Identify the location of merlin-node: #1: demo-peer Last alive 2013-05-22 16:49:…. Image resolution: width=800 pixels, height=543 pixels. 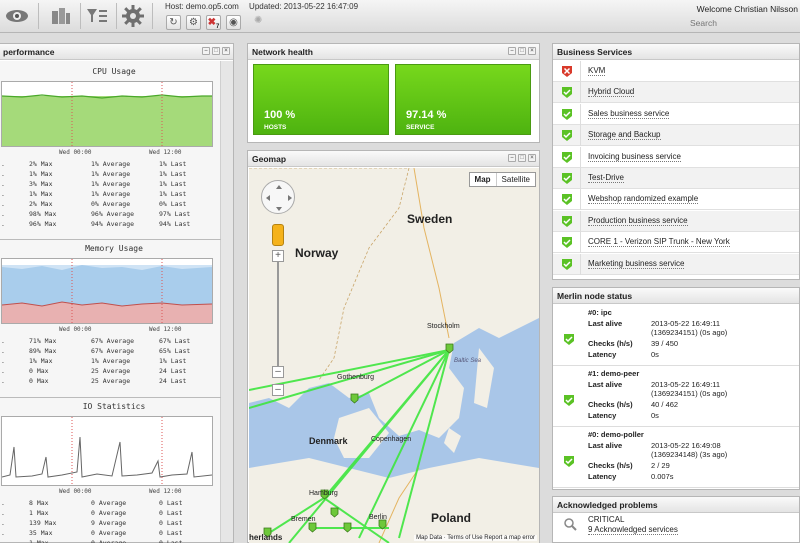
(676, 396).